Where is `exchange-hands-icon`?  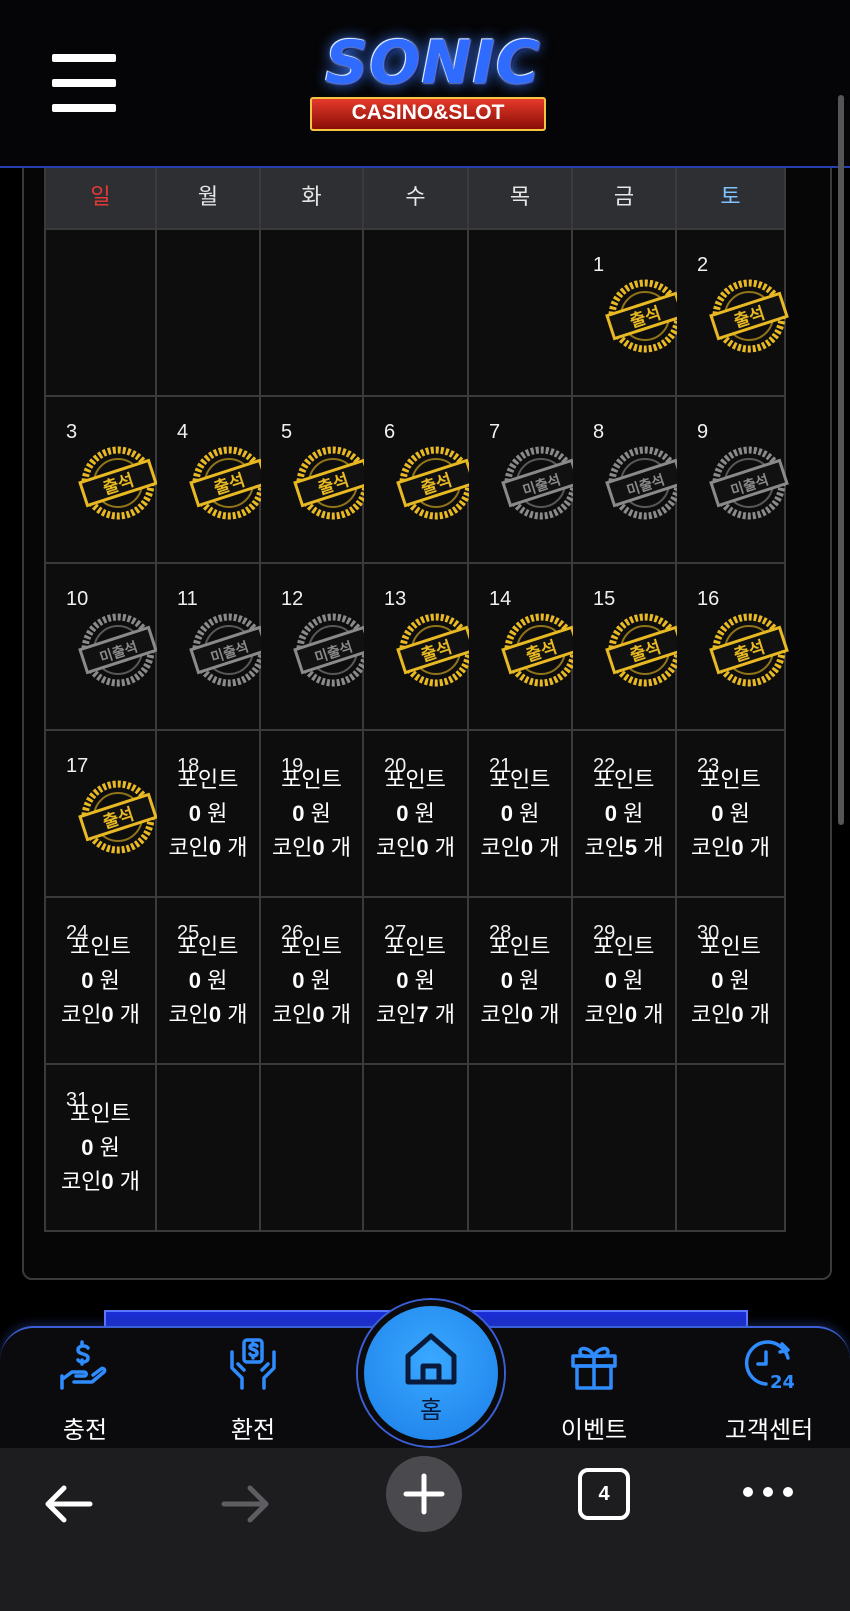 exchange-hands-icon is located at coordinates (253, 1364).